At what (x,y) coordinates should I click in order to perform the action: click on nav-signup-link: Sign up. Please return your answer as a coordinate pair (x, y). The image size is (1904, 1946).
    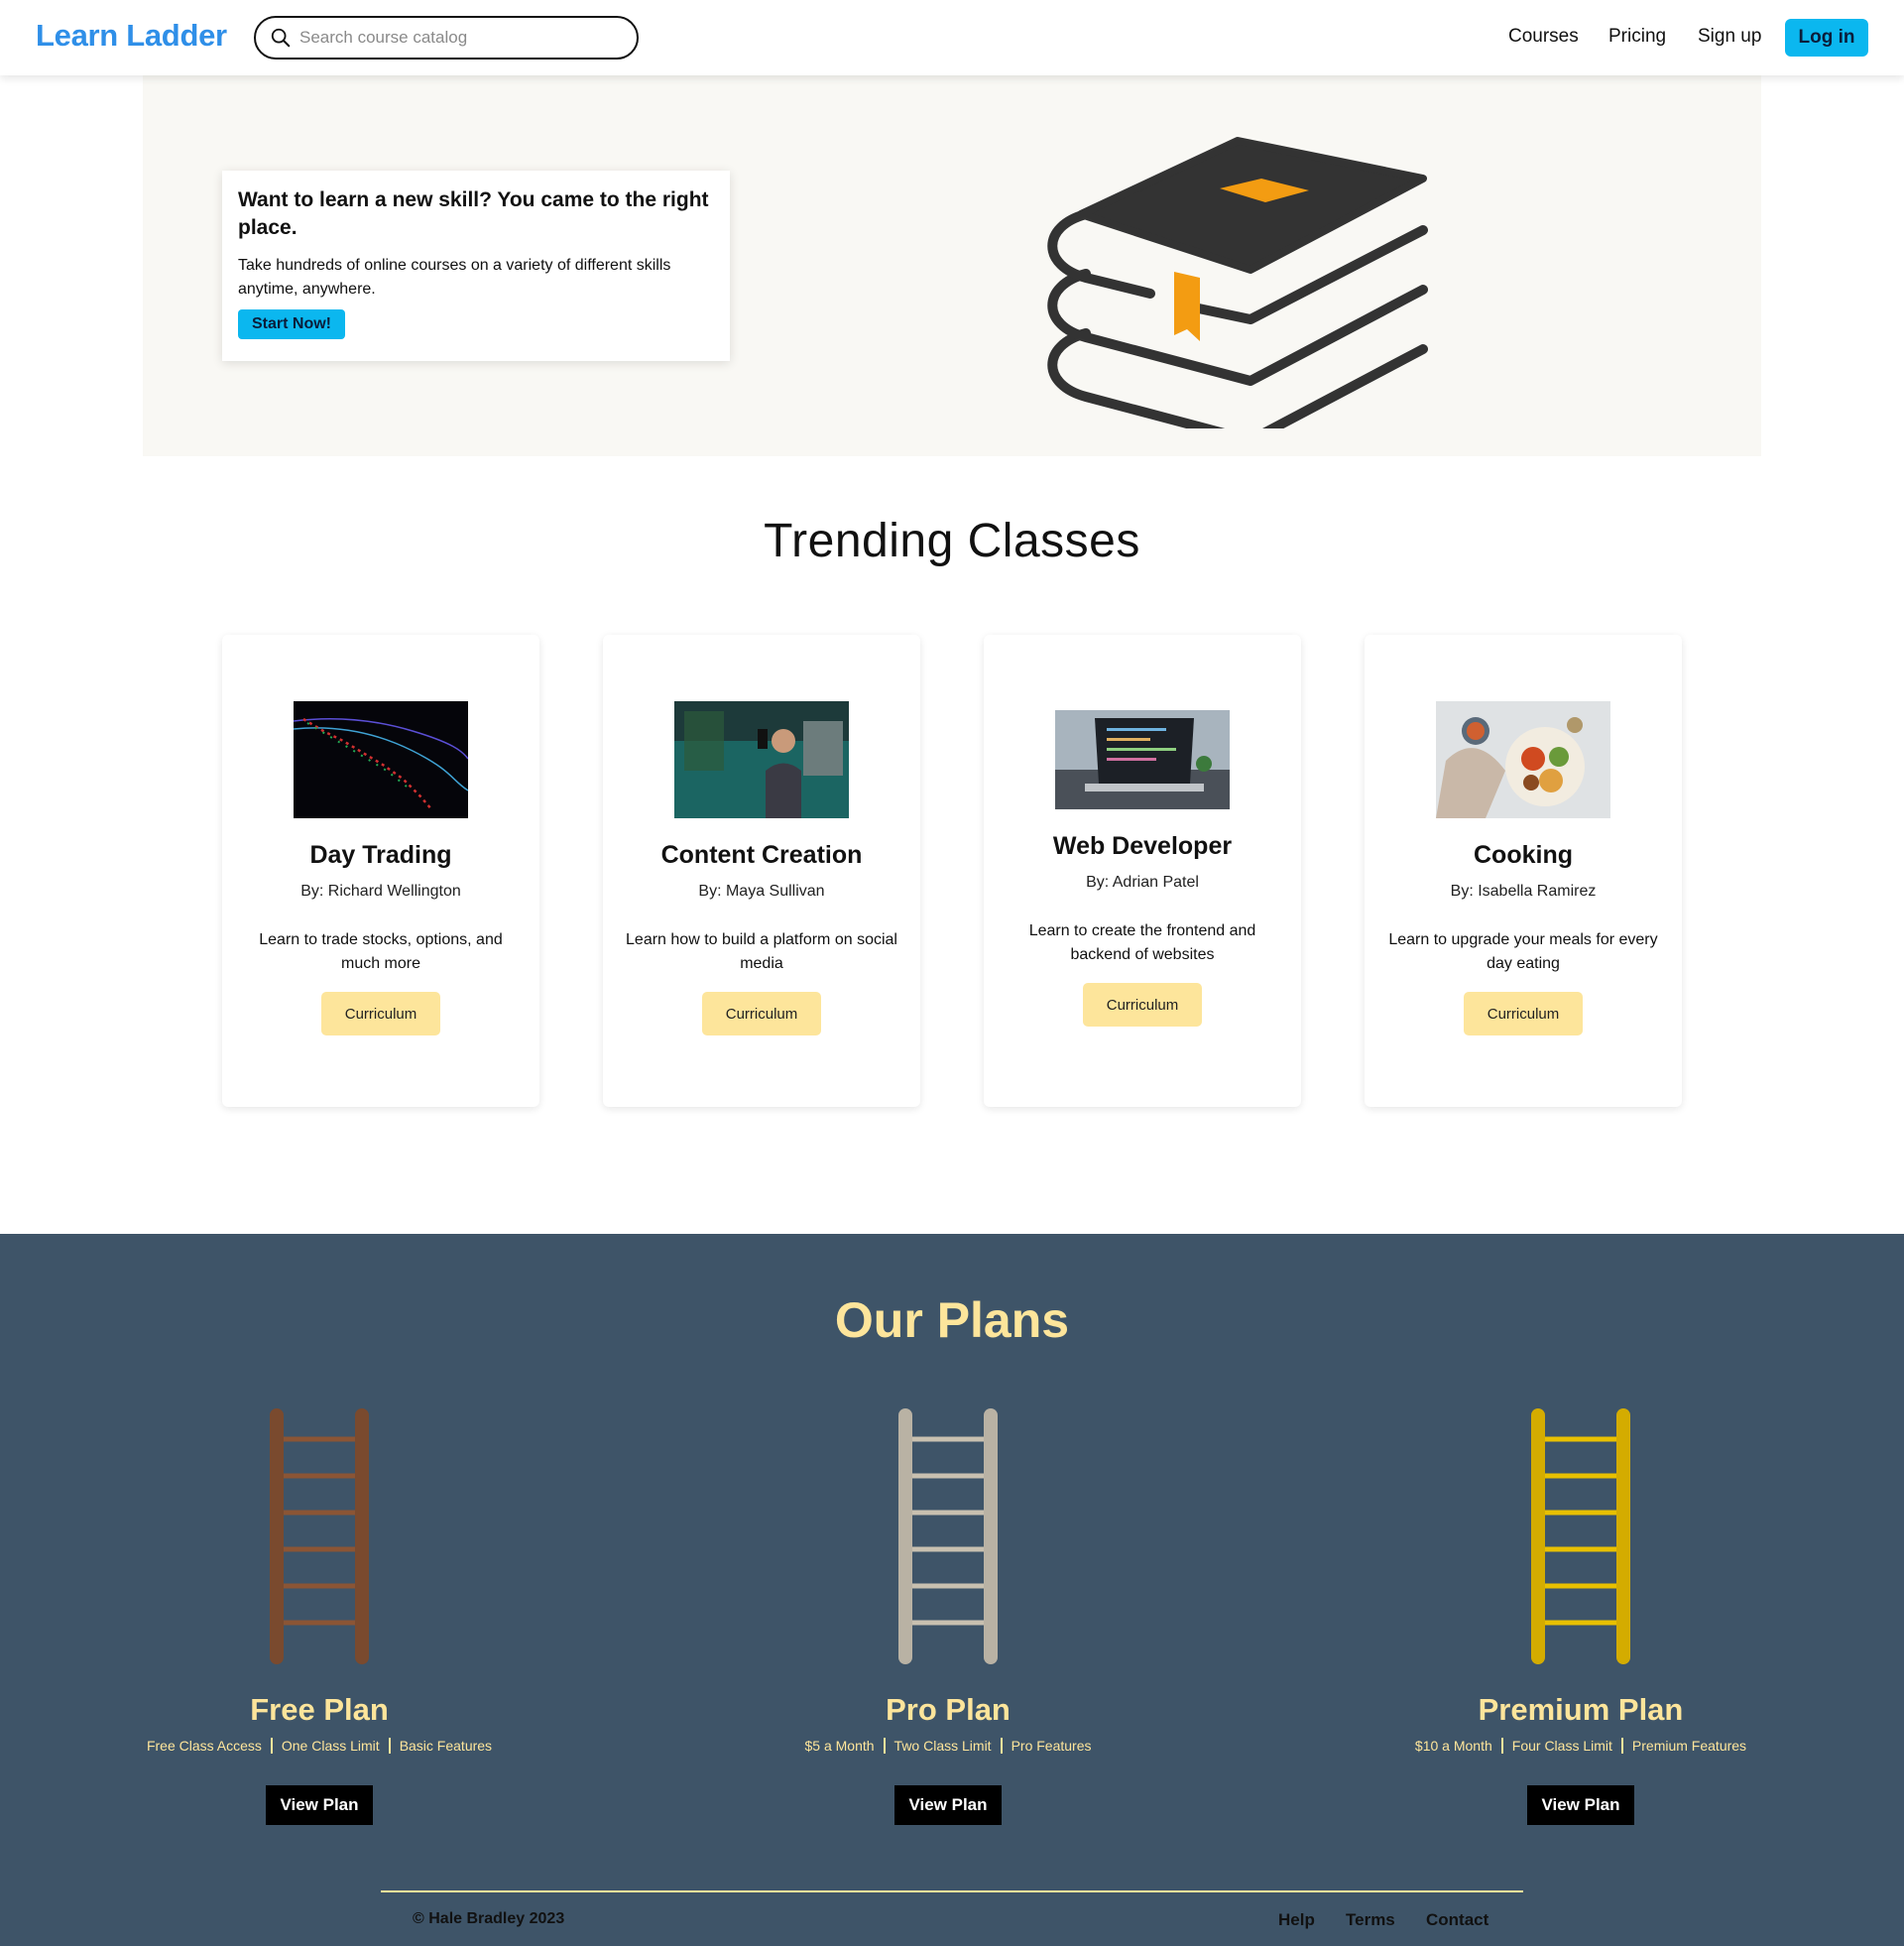
    Looking at the image, I should click on (1729, 37).